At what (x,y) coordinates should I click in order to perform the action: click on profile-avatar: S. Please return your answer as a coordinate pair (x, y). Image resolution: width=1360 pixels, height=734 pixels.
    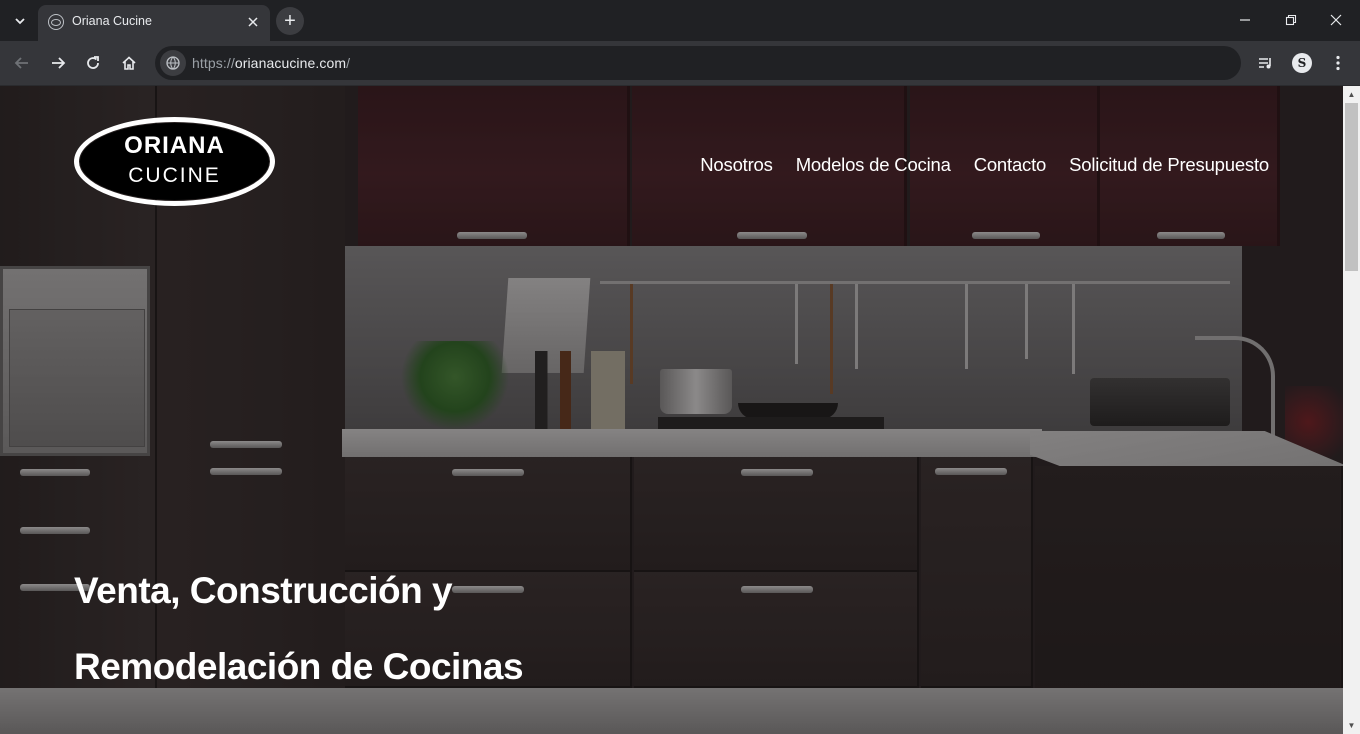
    Looking at the image, I should click on (1302, 63).